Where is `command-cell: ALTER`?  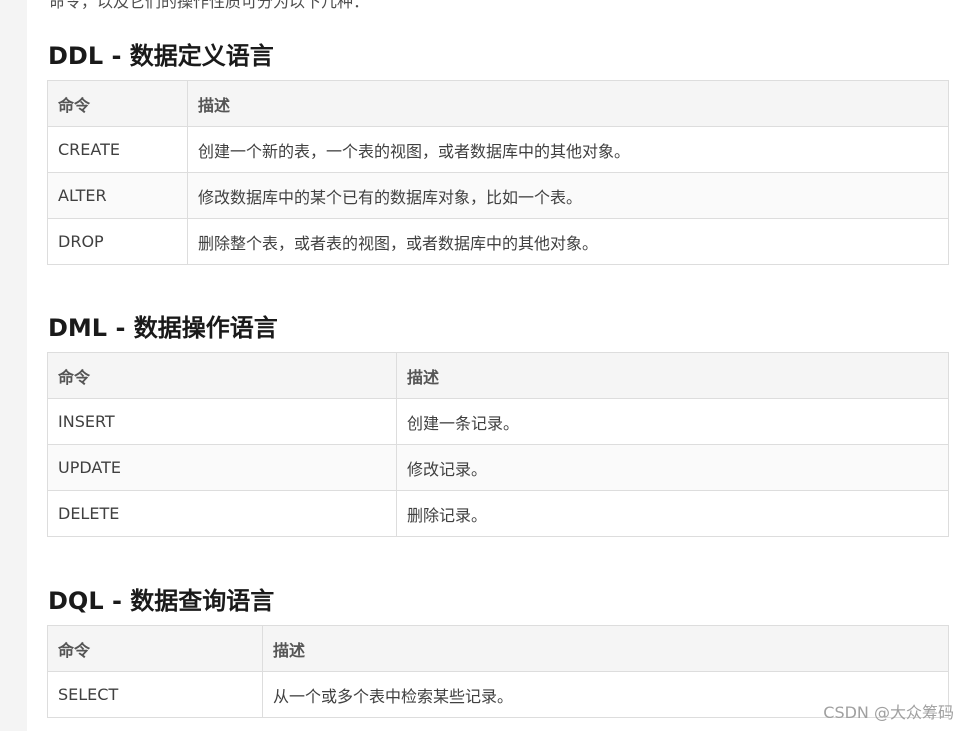
command-cell: ALTER is located at coordinates (117, 195).